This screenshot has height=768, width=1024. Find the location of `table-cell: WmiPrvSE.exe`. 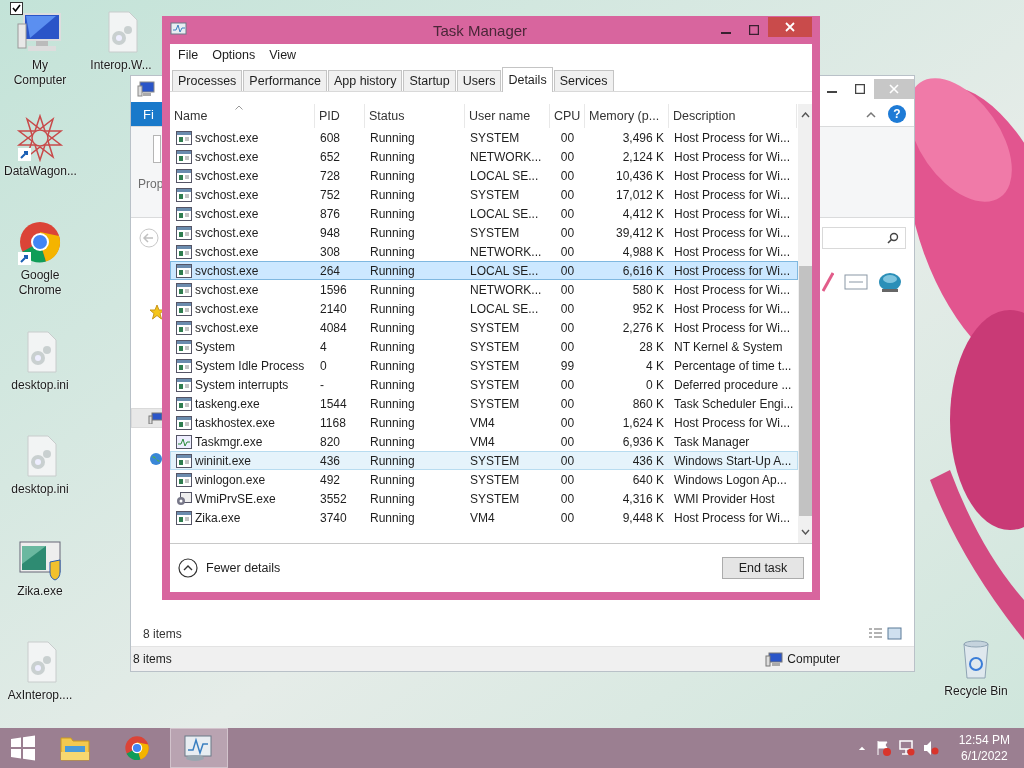

table-cell: WmiPrvSE.exe is located at coordinates (235, 498).